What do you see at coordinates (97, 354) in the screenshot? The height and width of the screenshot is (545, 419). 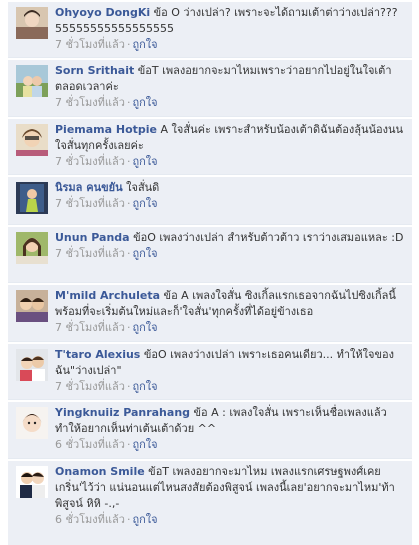 I see `comment-author: T'taro Alexius` at bounding box center [97, 354].